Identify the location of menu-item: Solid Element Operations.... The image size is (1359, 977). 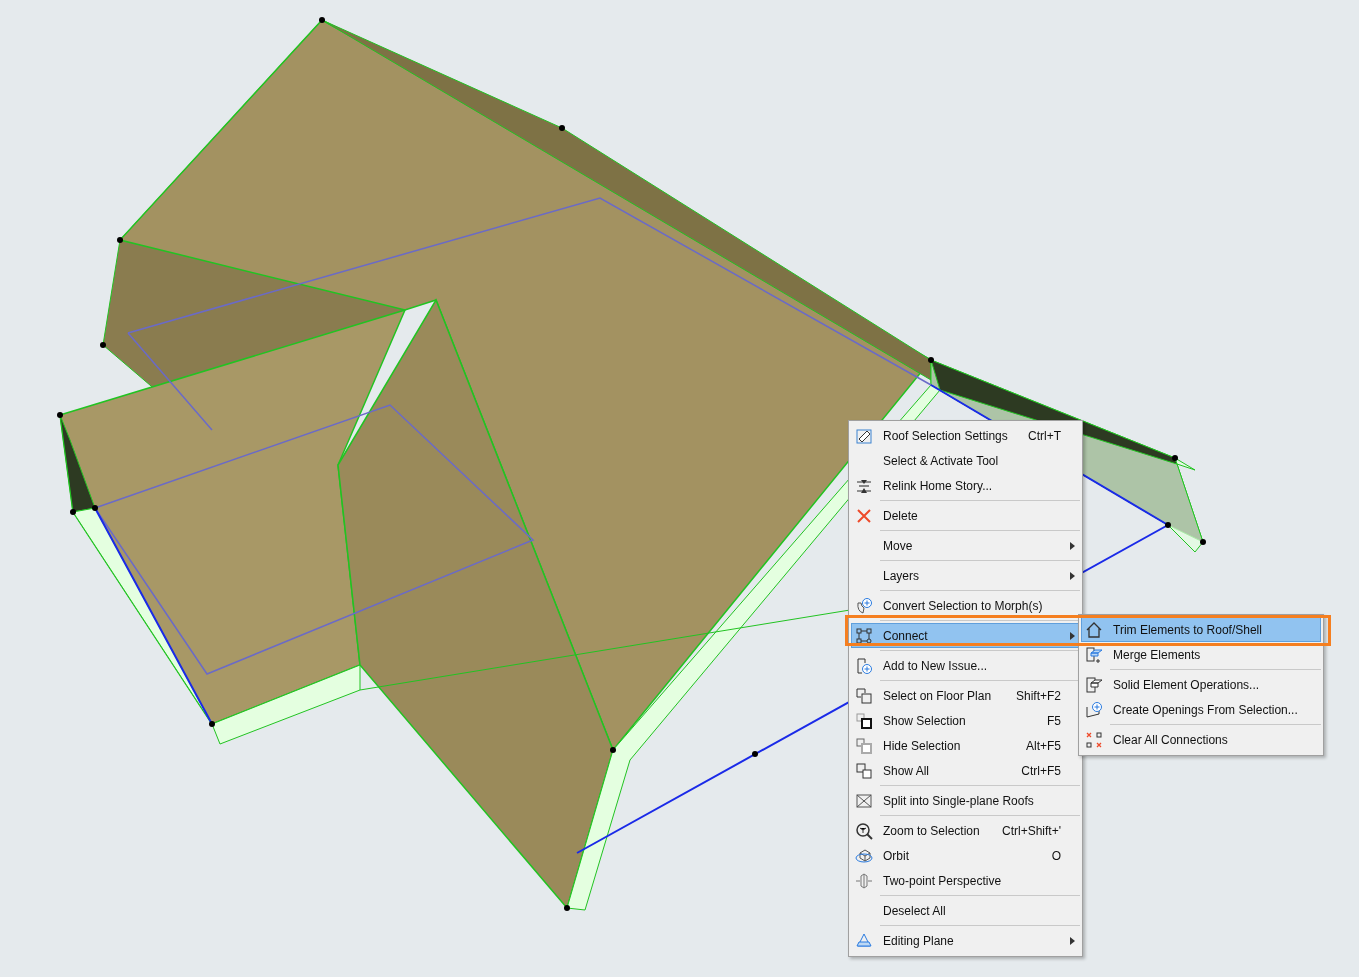
(1201, 684).